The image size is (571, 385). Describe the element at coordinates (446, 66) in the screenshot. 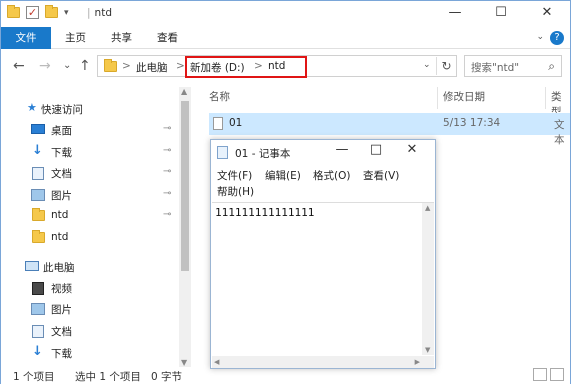

I see `refresh-icon: ↻` at that location.